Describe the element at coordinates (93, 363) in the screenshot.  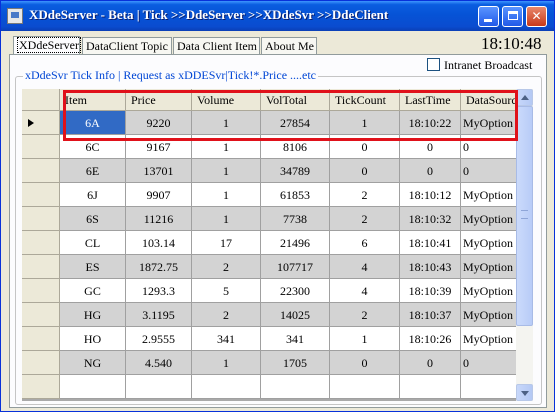
I see `cell-item: NG` at that location.